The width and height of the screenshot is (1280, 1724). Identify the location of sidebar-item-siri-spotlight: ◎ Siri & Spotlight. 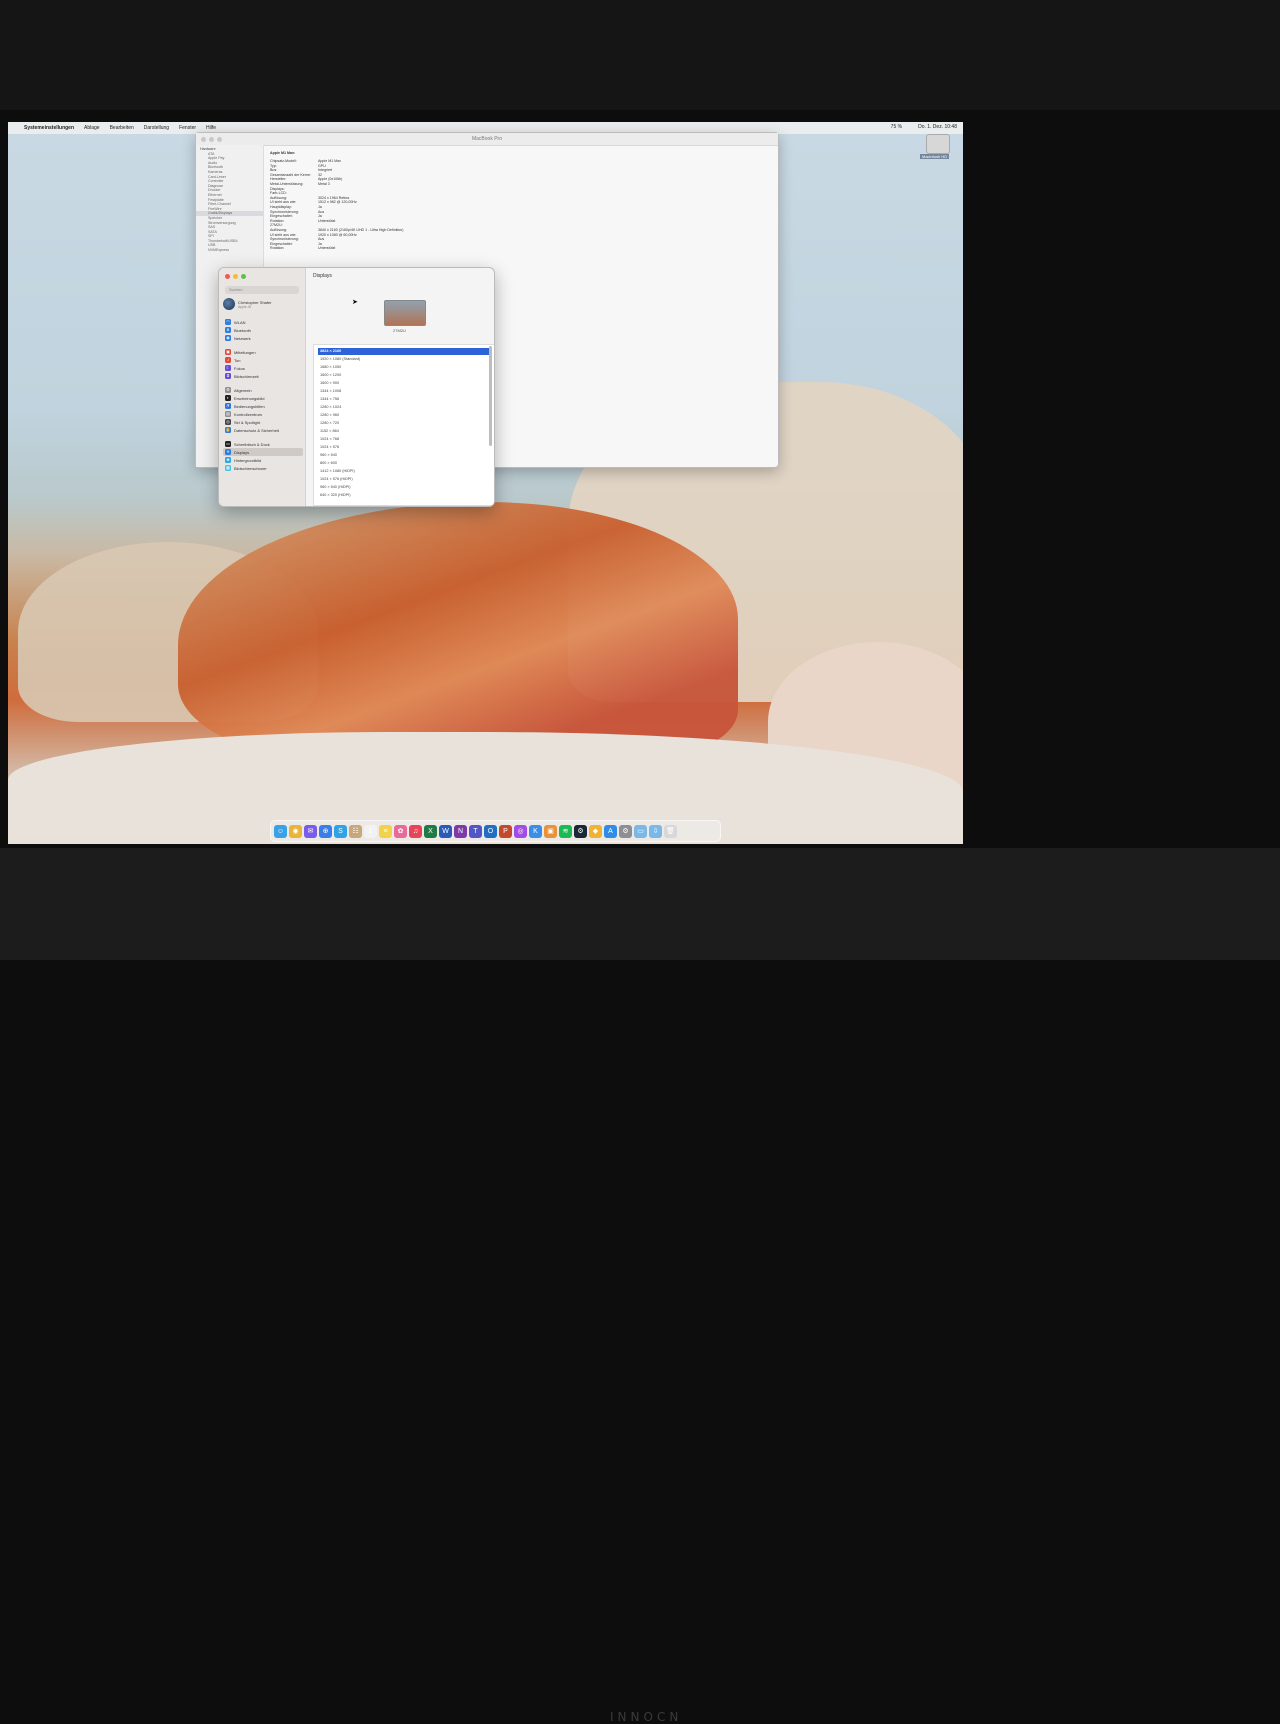
(263, 422).